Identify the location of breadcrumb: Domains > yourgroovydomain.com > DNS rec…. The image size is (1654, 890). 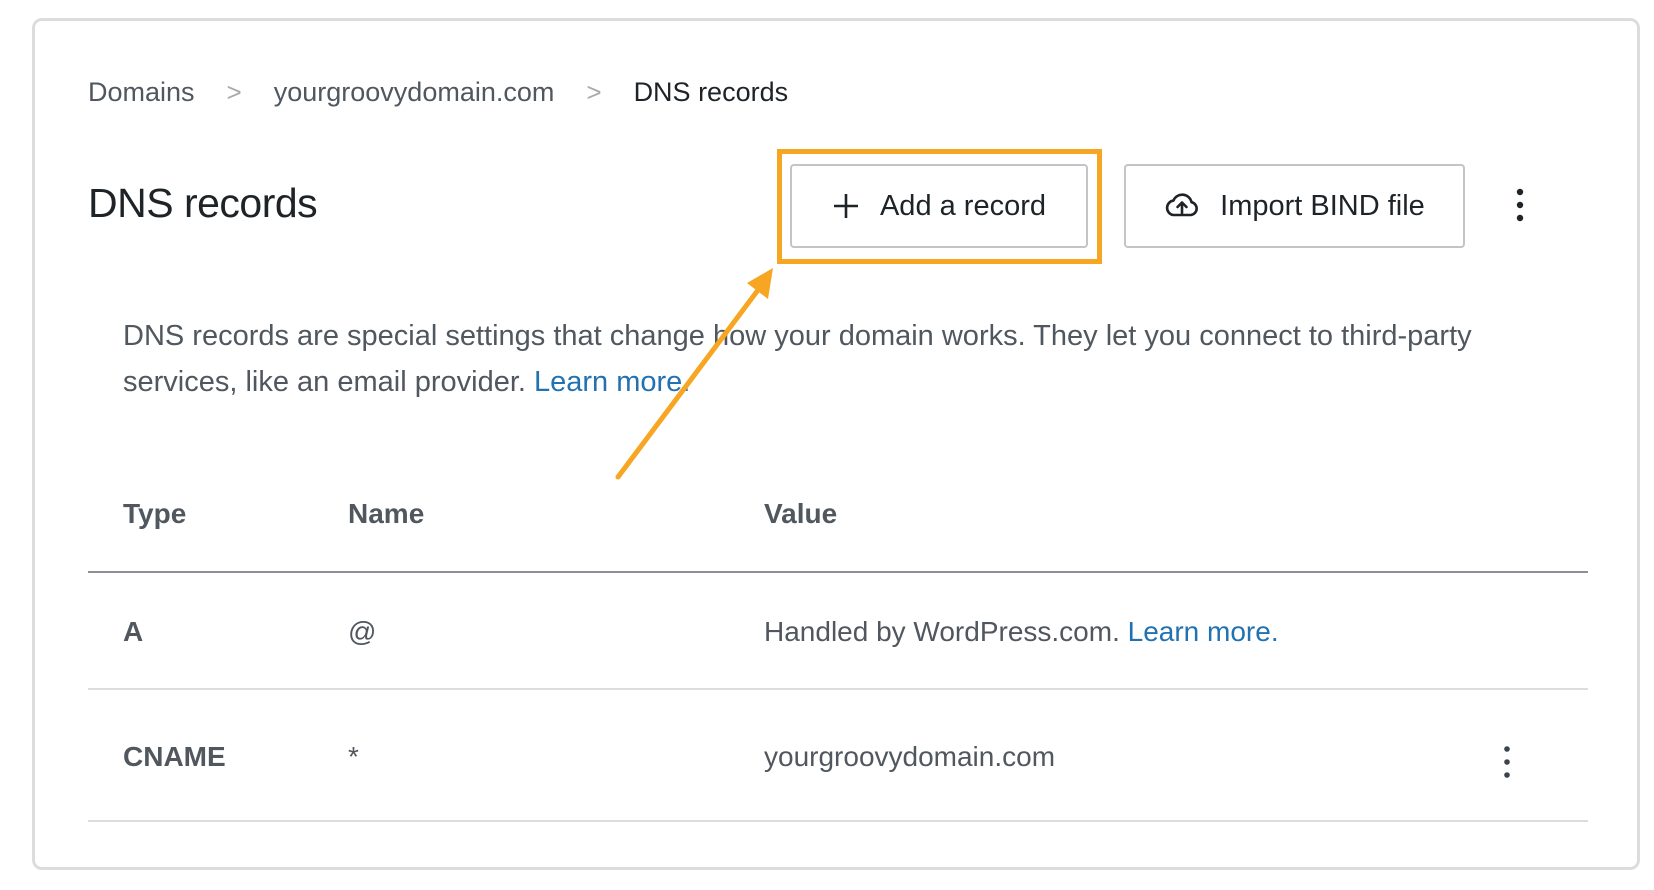
(438, 92).